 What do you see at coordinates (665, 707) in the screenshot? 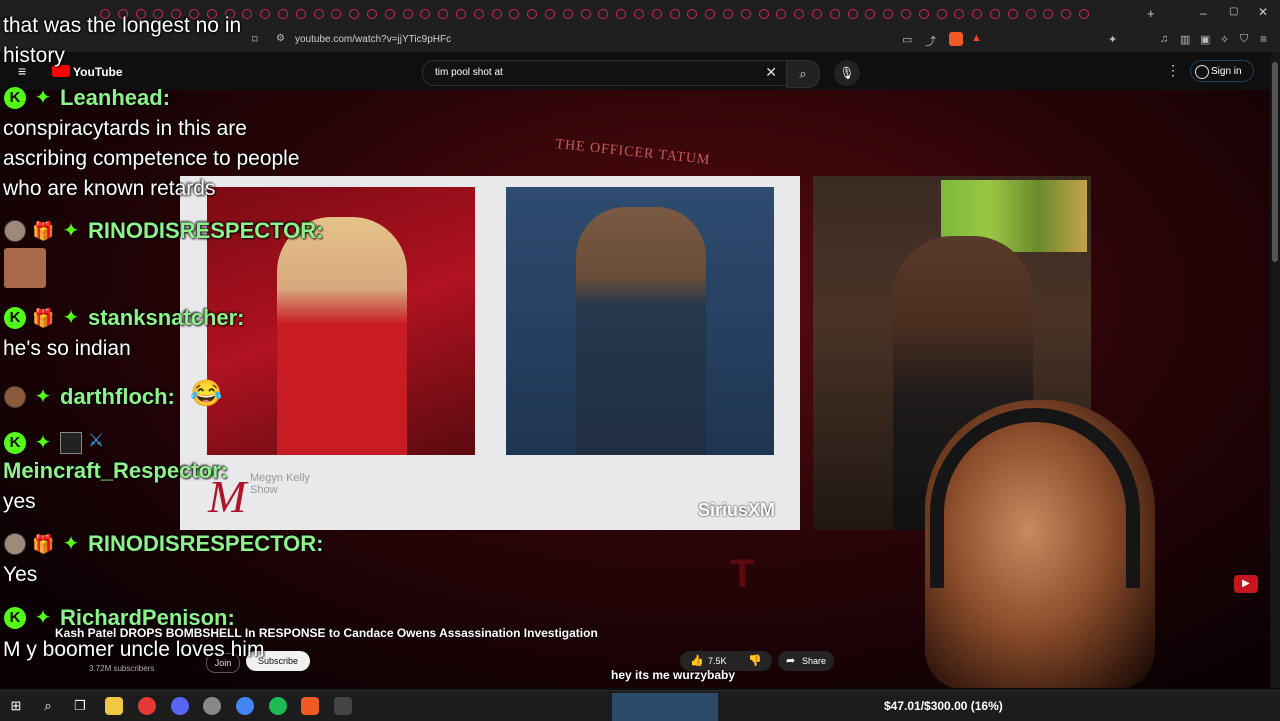
I see `taskbar-active-item` at bounding box center [665, 707].